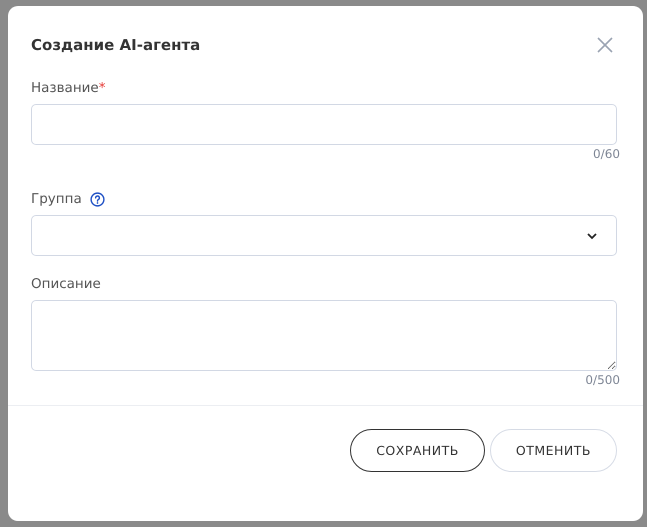 The width and height of the screenshot is (647, 527). I want to click on save-button: СОХРАНИТЬ, so click(417, 450).